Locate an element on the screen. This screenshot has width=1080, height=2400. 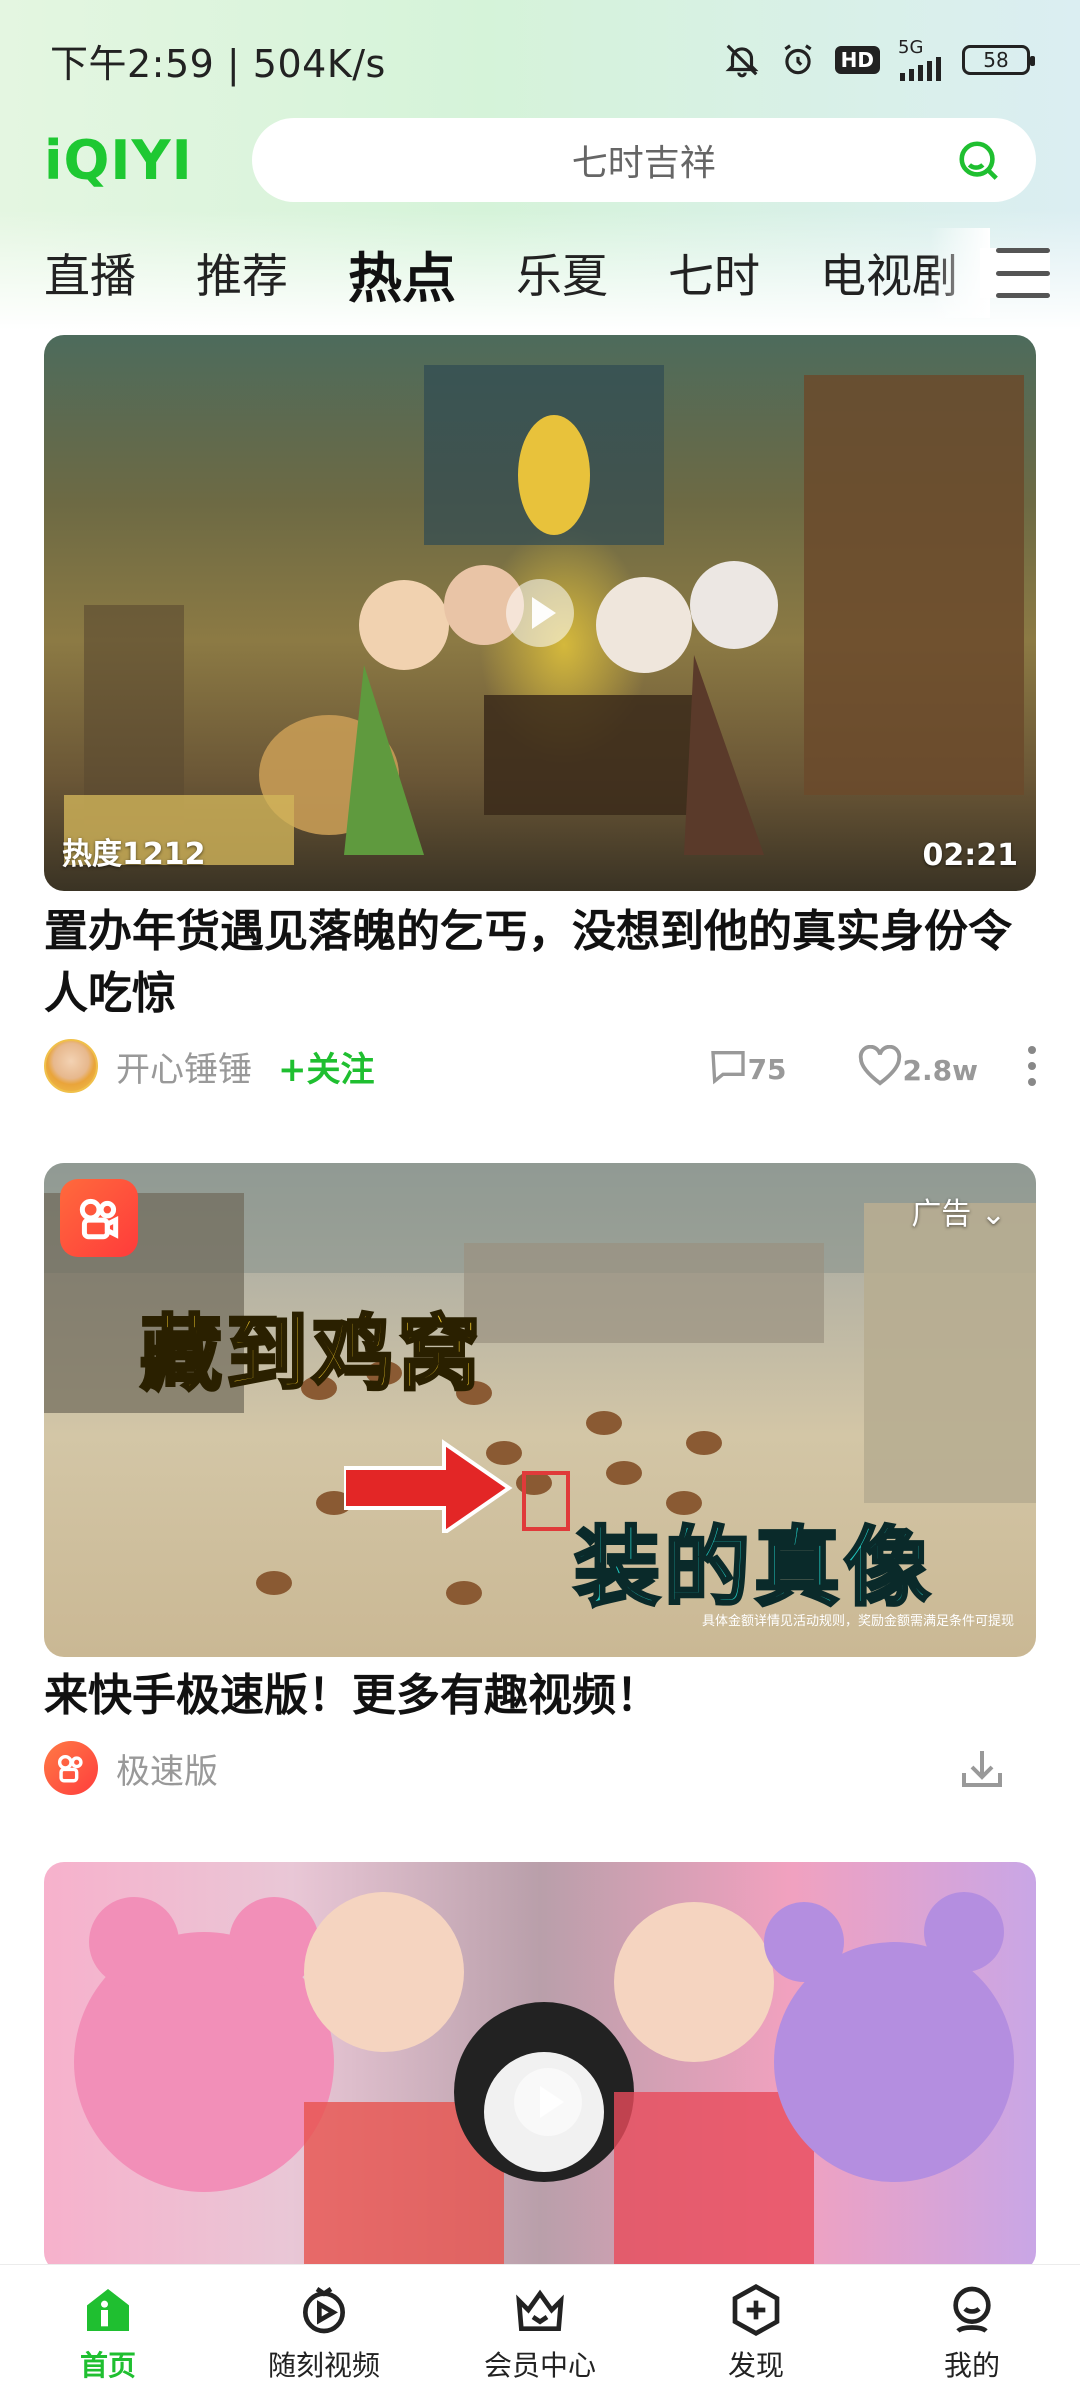
home-icon is located at coordinates (108, 2309).